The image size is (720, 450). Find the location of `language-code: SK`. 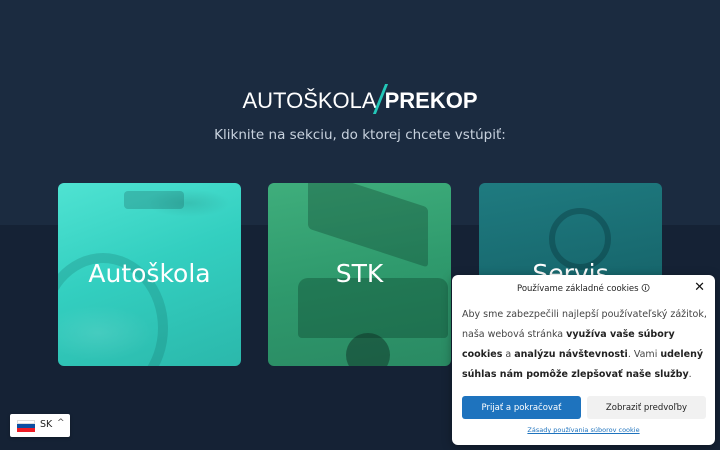

language-code: SK is located at coordinates (46, 424).